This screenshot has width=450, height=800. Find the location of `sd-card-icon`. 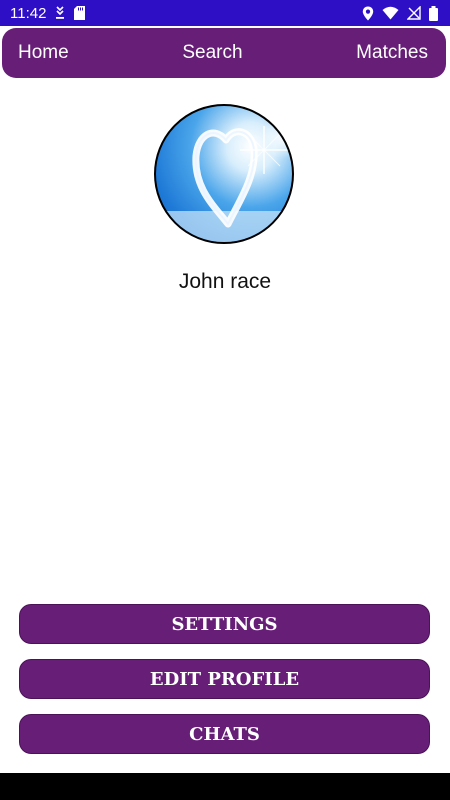

sd-card-icon is located at coordinates (80, 13).